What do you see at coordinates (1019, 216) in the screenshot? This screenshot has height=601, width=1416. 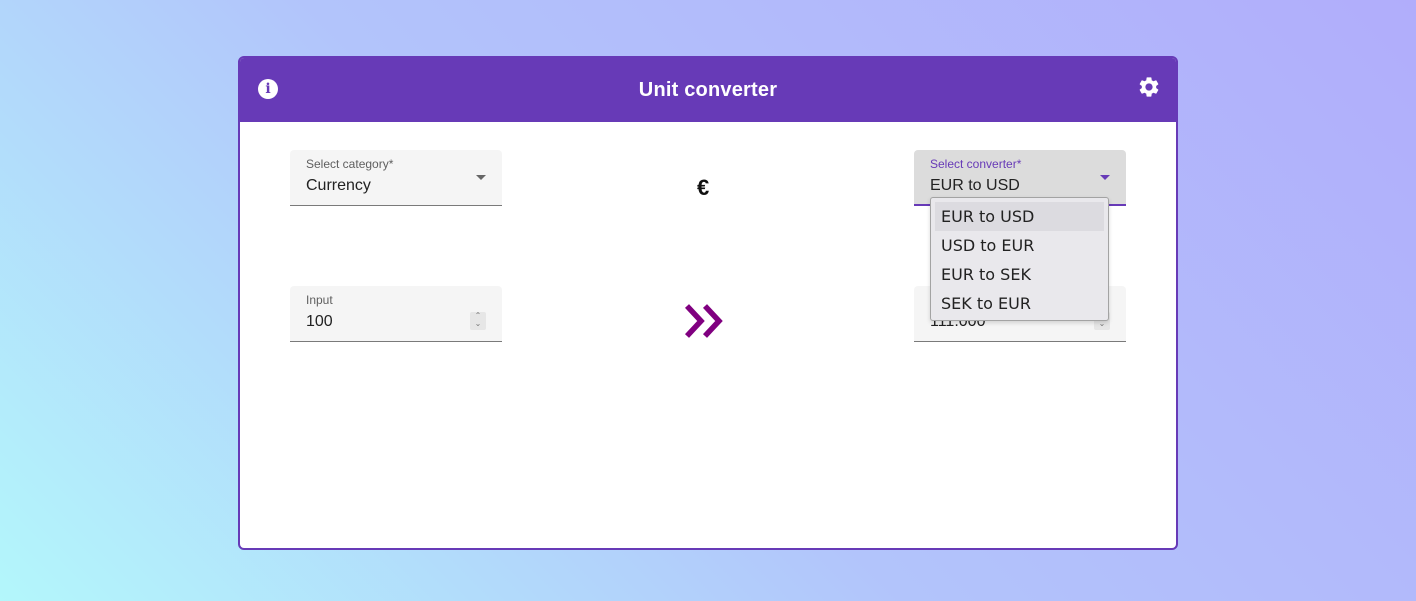 I see `dropdown-option: EUR to USD` at bounding box center [1019, 216].